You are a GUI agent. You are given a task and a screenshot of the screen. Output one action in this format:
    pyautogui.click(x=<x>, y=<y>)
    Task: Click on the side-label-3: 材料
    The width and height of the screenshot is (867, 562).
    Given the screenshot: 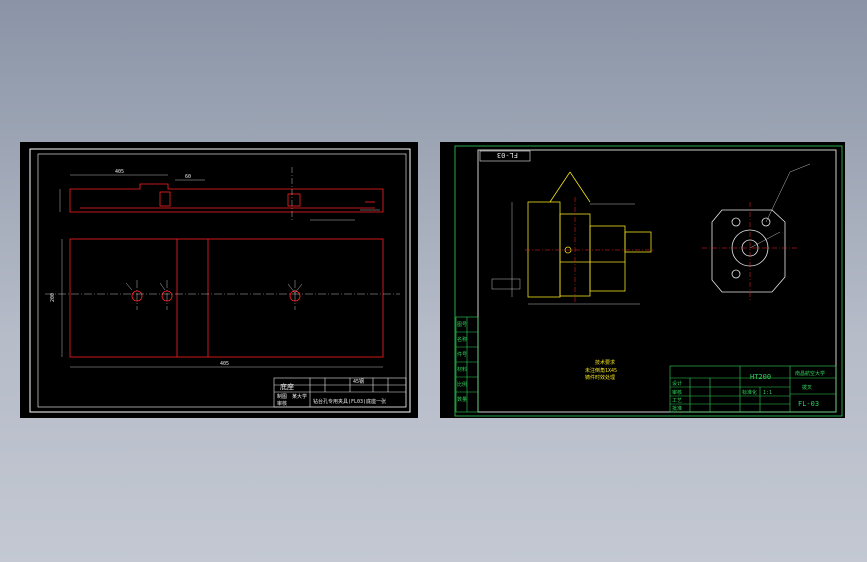 What is the action you would take?
    pyautogui.click(x=462, y=369)
    